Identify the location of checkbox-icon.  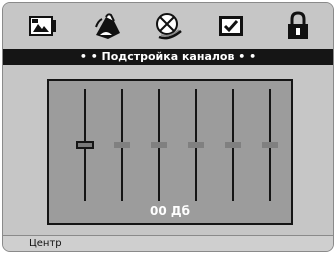
(231, 26).